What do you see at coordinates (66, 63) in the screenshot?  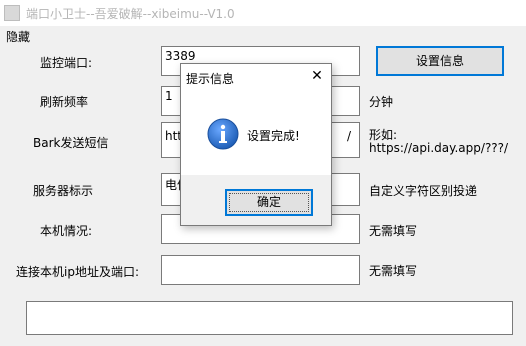 I see `port-label: 监控端口:` at bounding box center [66, 63].